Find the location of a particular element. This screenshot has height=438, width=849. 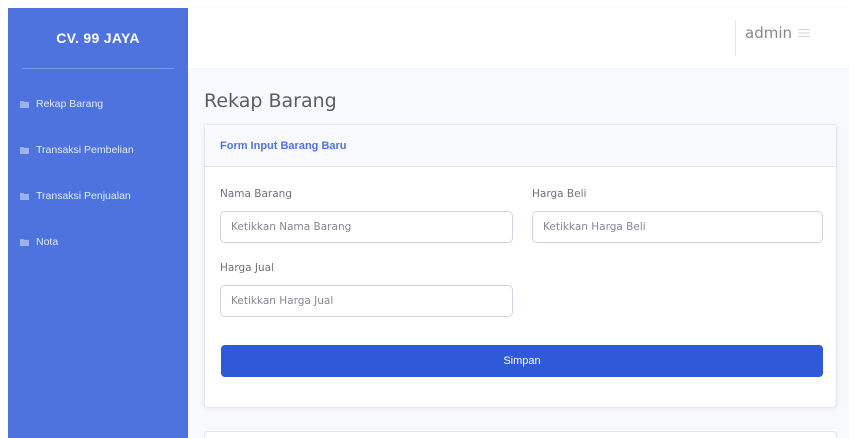

harga-beli-input is located at coordinates (677, 227).